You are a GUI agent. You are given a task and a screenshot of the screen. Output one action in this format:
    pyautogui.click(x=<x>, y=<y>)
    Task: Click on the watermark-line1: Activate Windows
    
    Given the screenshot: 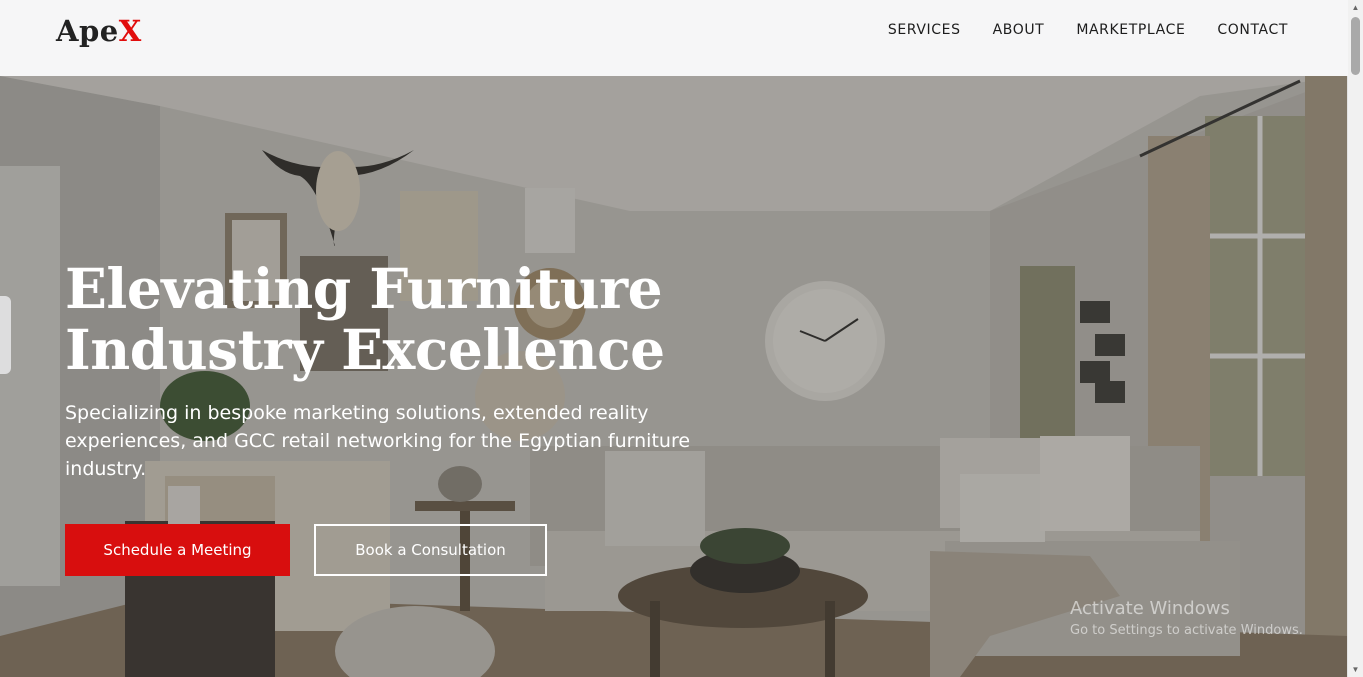 What is the action you would take?
    pyautogui.click(x=1150, y=608)
    